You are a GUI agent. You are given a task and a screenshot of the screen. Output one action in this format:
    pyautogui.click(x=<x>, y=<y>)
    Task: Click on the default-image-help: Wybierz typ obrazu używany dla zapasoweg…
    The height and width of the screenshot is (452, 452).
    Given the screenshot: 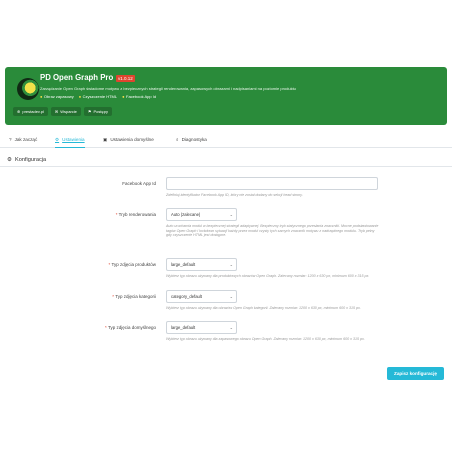 What is the action you would take?
    pyautogui.click(x=265, y=339)
    